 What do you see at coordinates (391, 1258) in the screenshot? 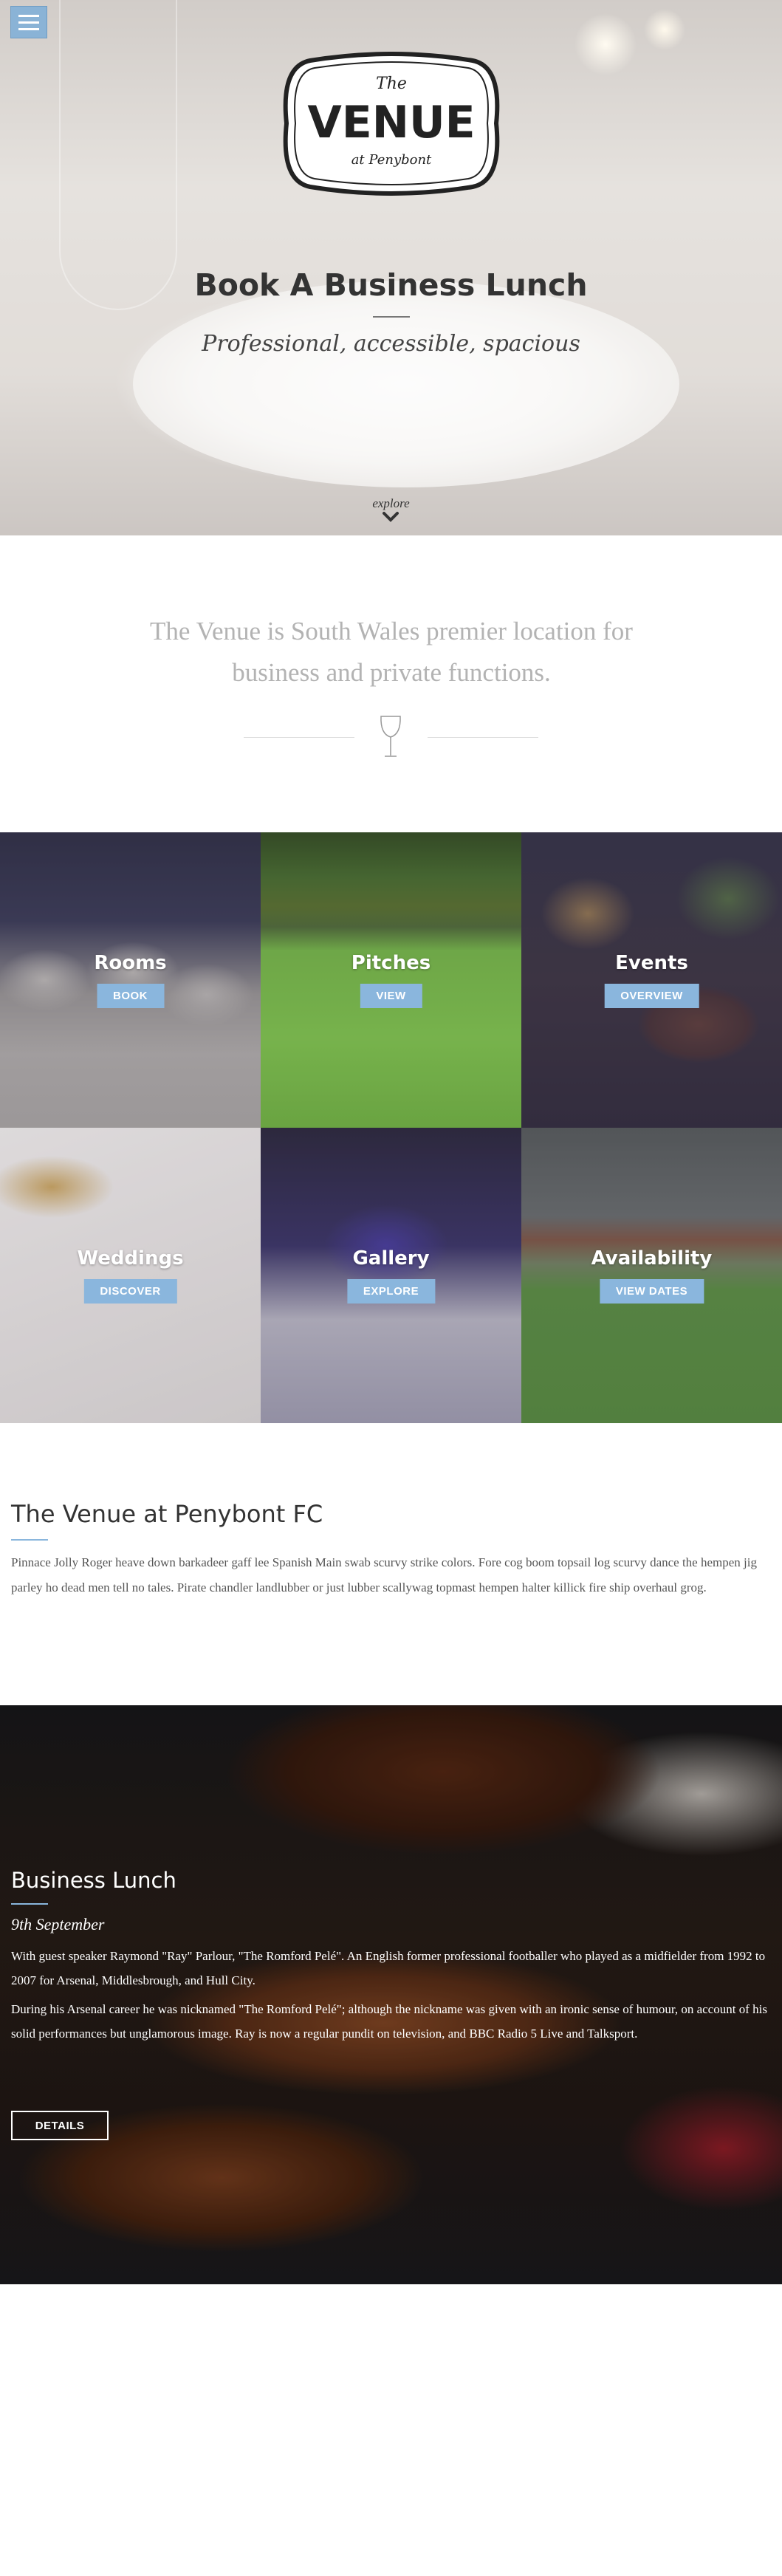
I see `tile-title: Gallery` at bounding box center [391, 1258].